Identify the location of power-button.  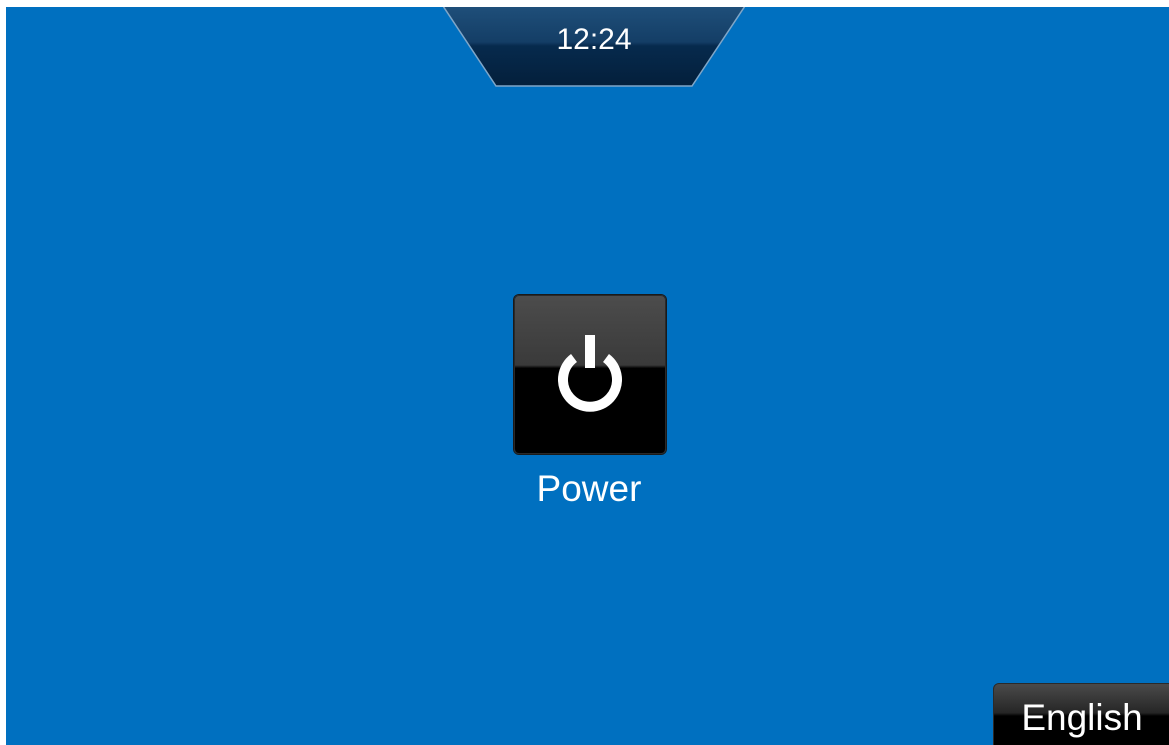
(590, 374).